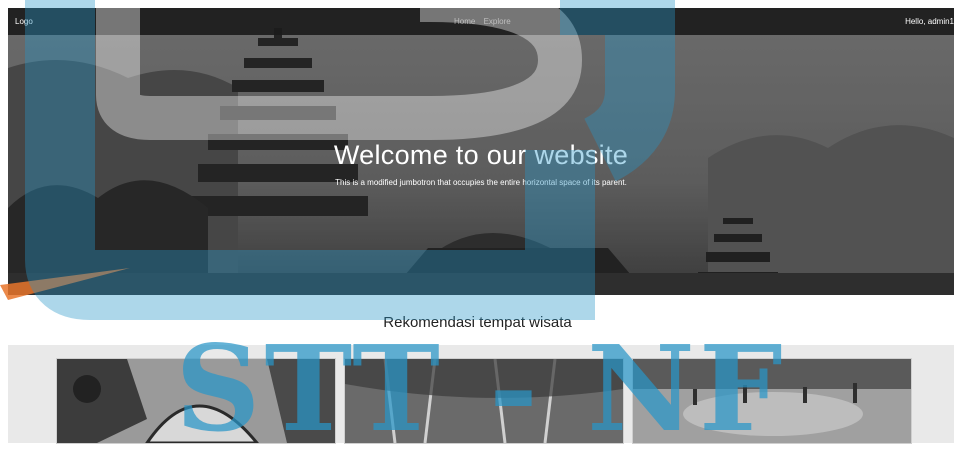 The height and width of the screenshot is (458, 955). What do you see at coordinates (24, 21) in the screenshot?
I see `logo-link: Logo` at bounding box center [24, 21].